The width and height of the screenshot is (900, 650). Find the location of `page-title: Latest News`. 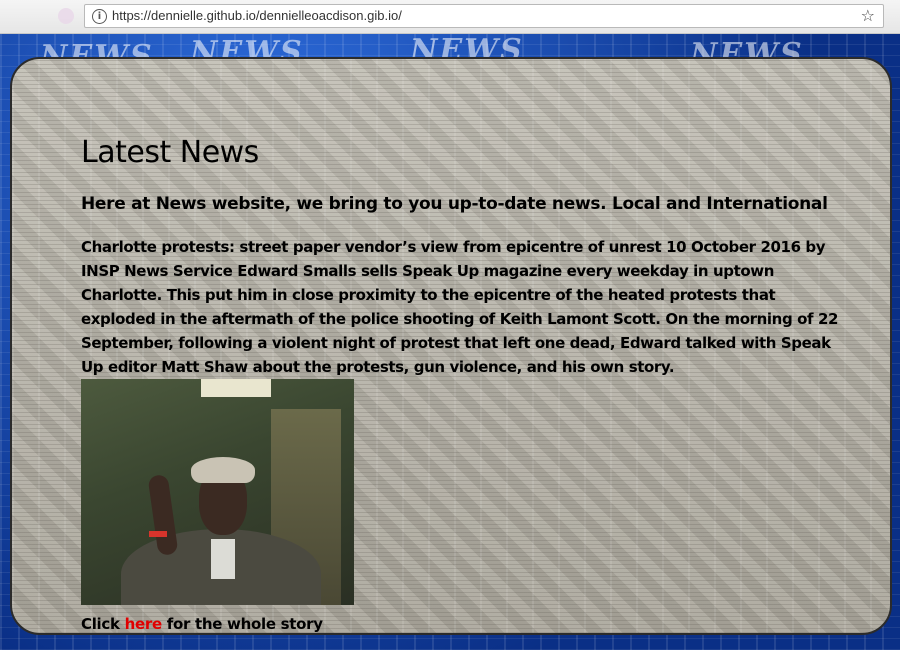

page-title: Latest News is located at coordinates (170, 152).